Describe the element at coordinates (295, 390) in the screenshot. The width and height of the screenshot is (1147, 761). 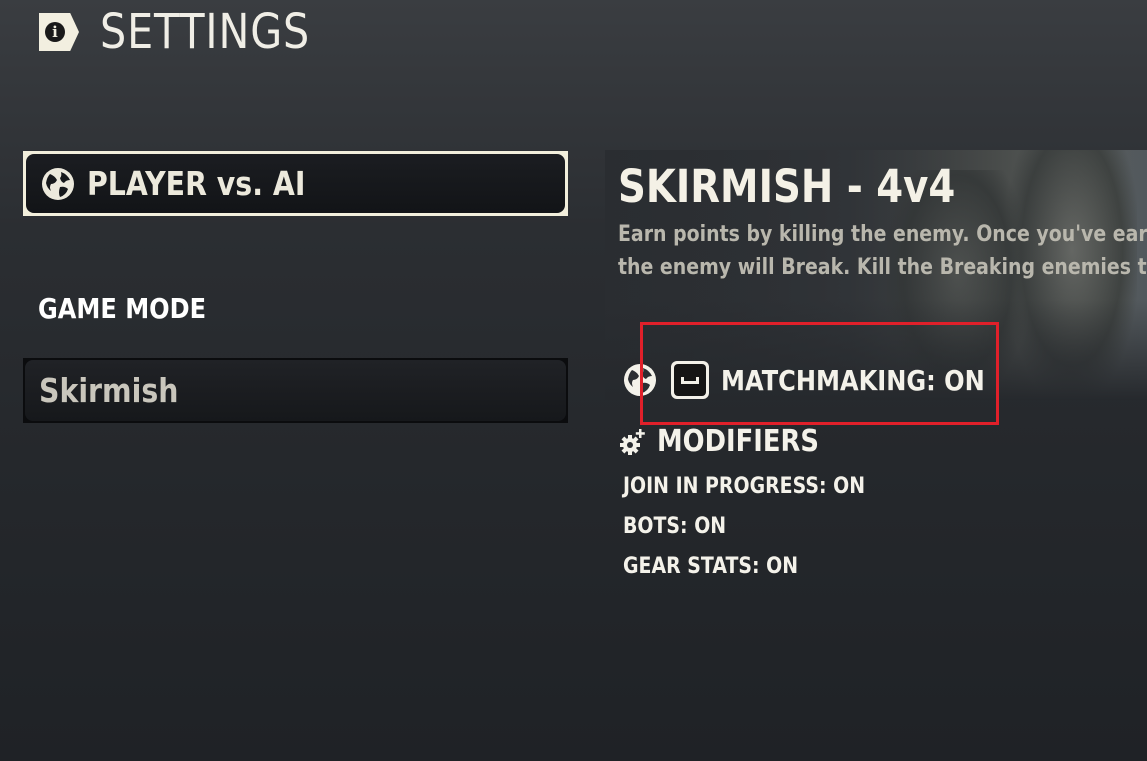
I see `game-mode-selector: Skirmish` at that location.